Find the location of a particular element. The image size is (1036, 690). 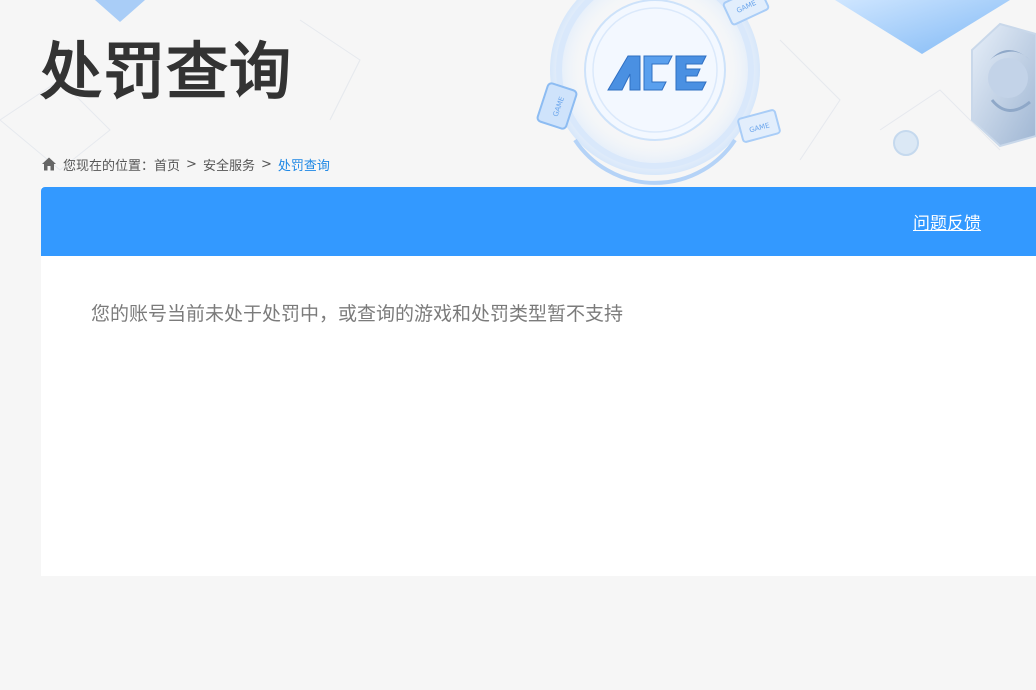

breadcrumb-item-current: 处罚查询 is located at coordinates (303, 166).